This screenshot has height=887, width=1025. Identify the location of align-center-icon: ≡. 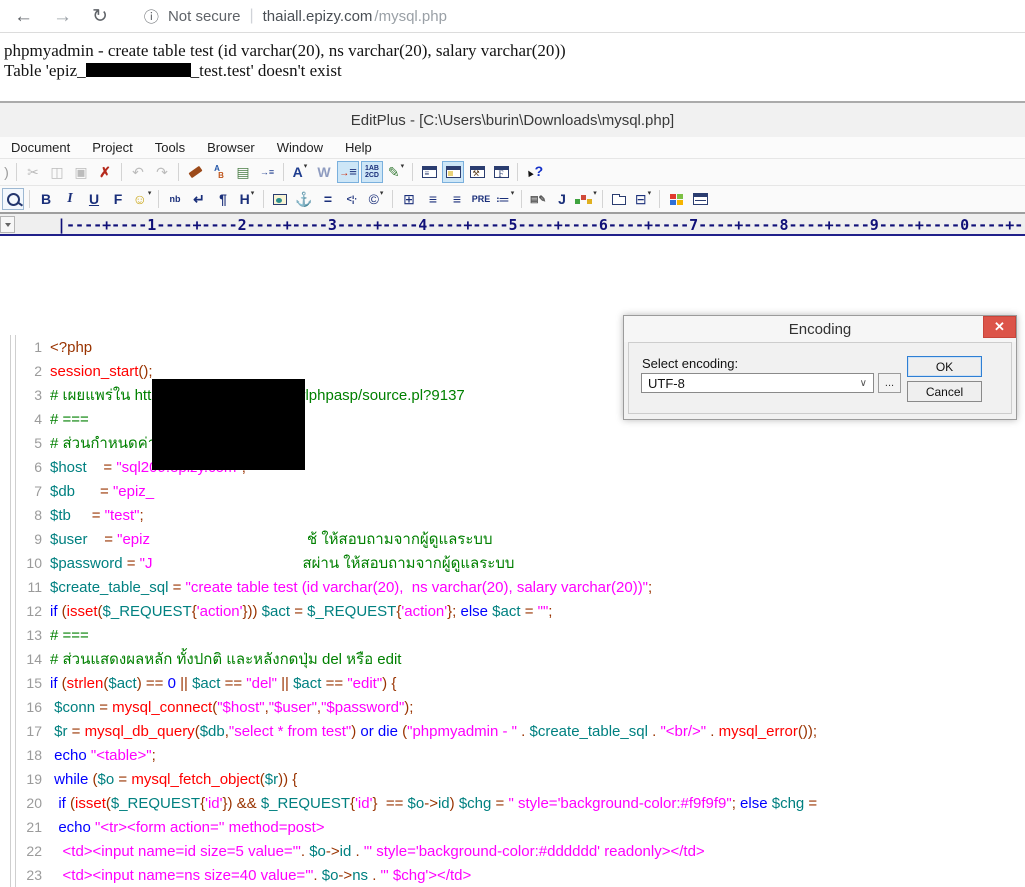
(433, 199).